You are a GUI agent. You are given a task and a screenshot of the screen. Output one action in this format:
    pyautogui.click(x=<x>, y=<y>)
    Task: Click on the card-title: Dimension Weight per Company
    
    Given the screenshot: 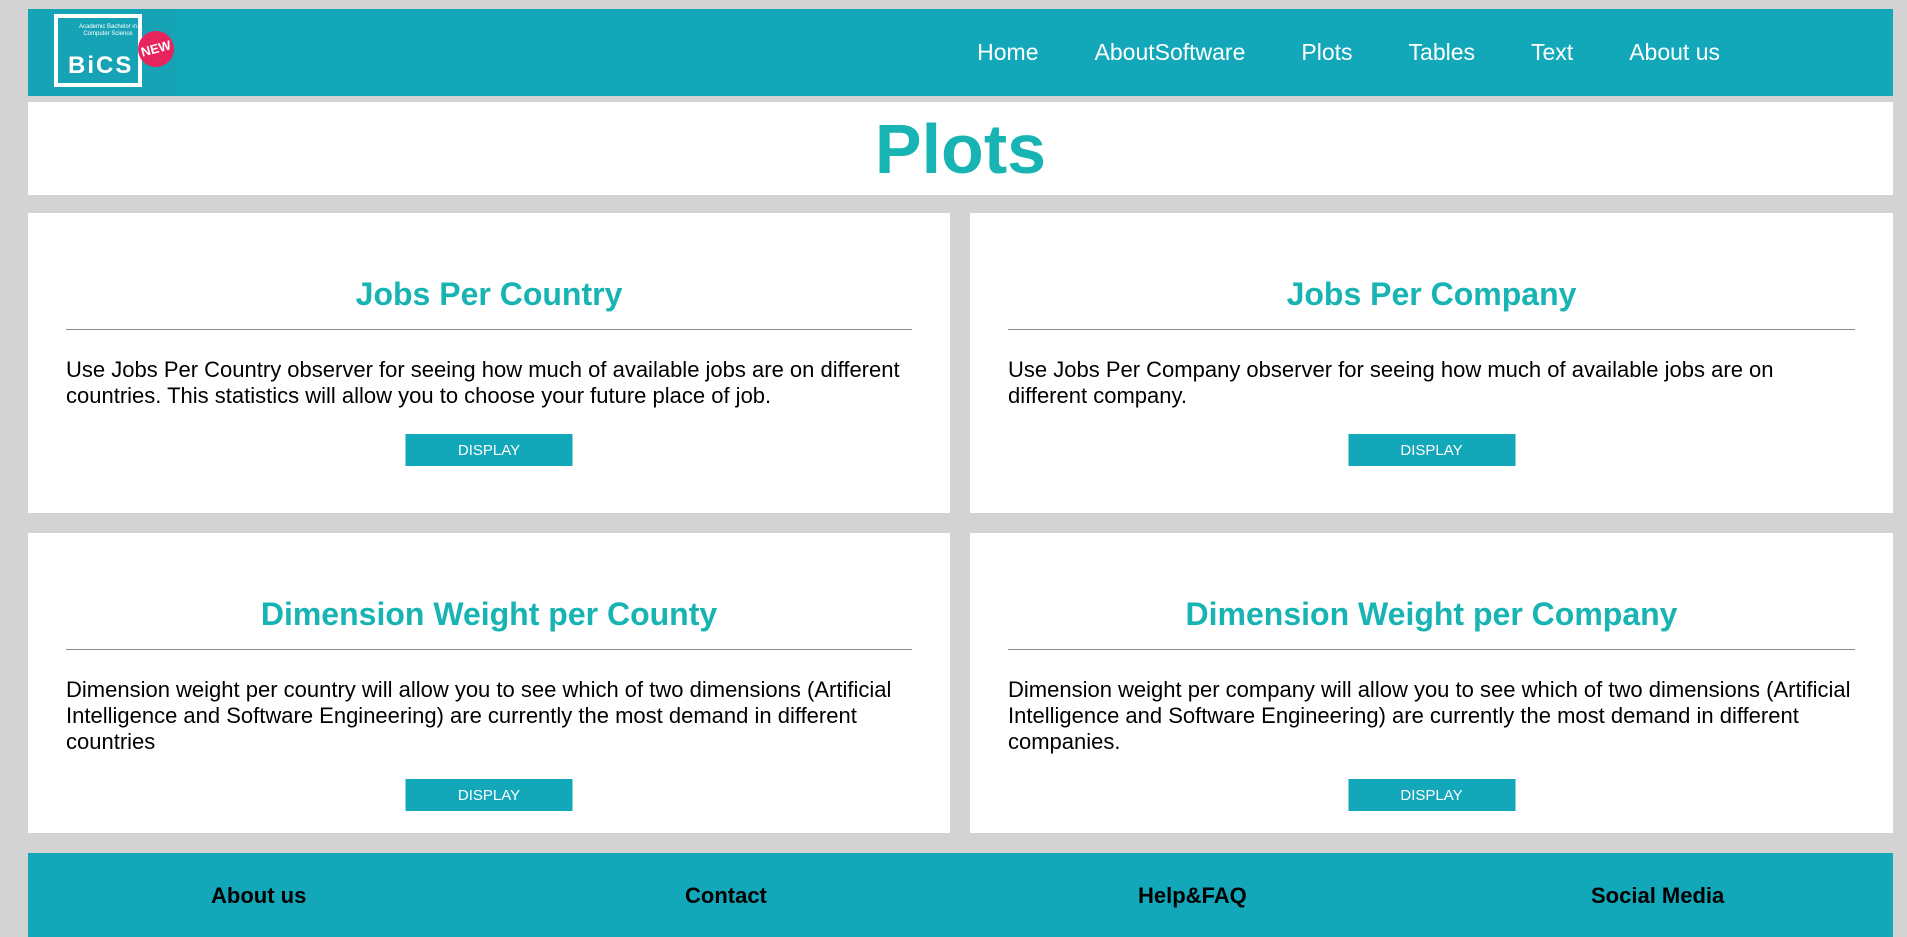 What is the action you would take?
    pyautogui.click(x=1431, y=614)
    